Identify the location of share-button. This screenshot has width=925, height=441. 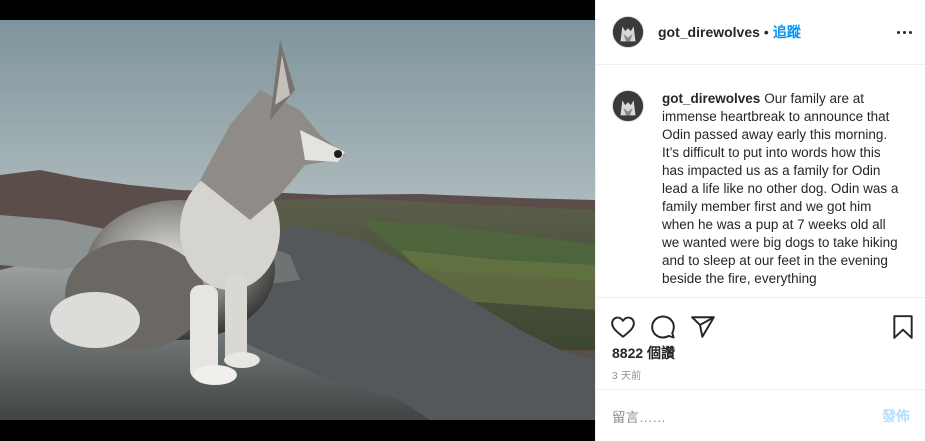
(703, 327).